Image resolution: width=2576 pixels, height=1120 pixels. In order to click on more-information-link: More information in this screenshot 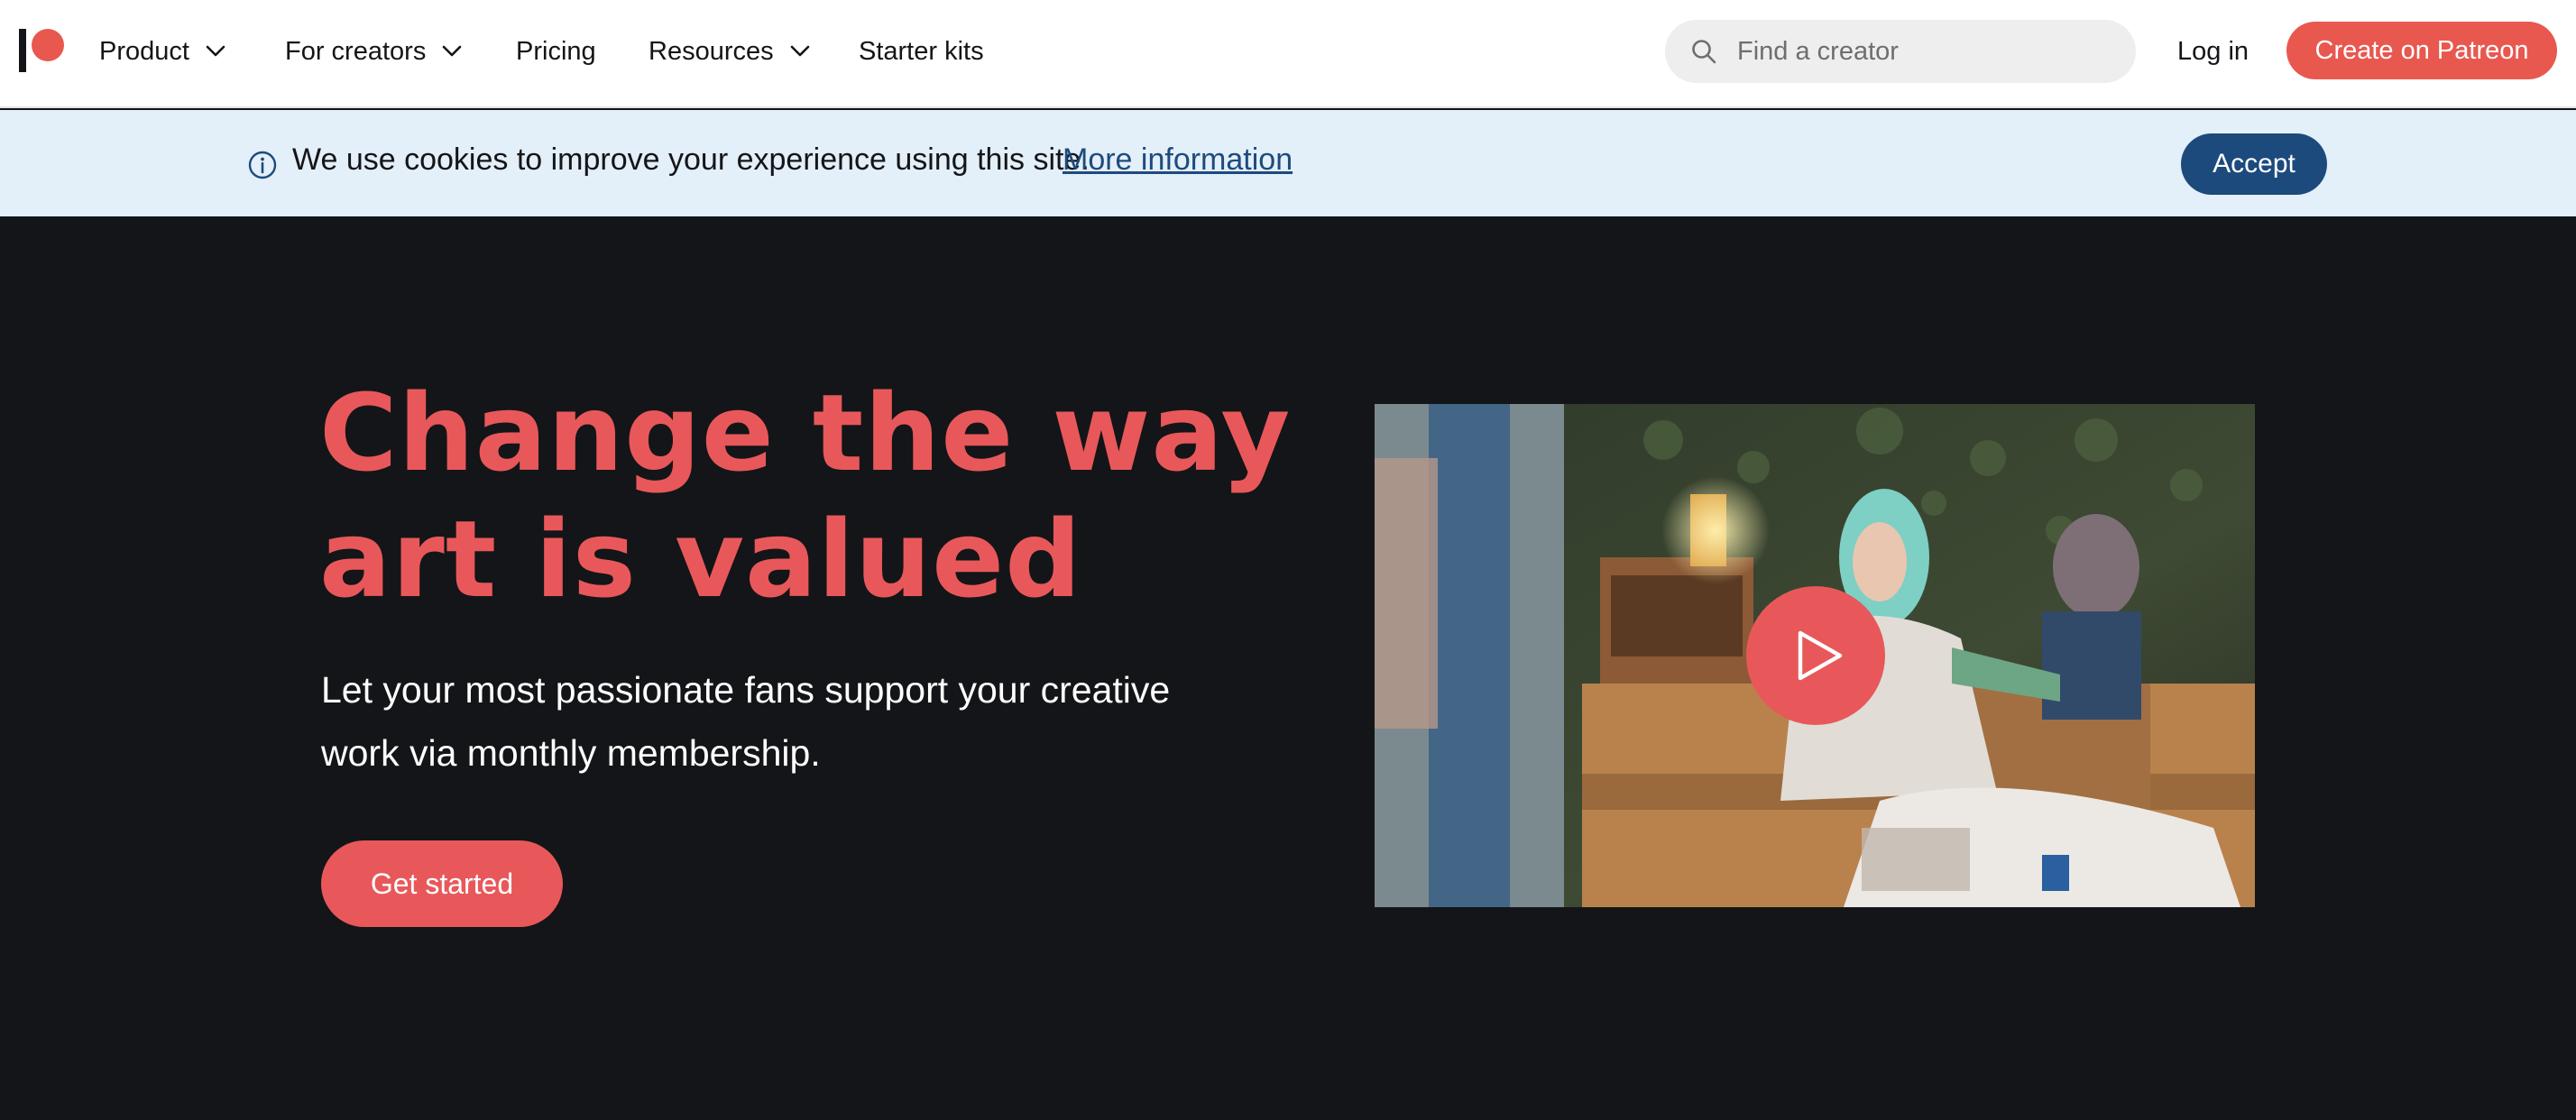, I will do `click(1178, 160)`.